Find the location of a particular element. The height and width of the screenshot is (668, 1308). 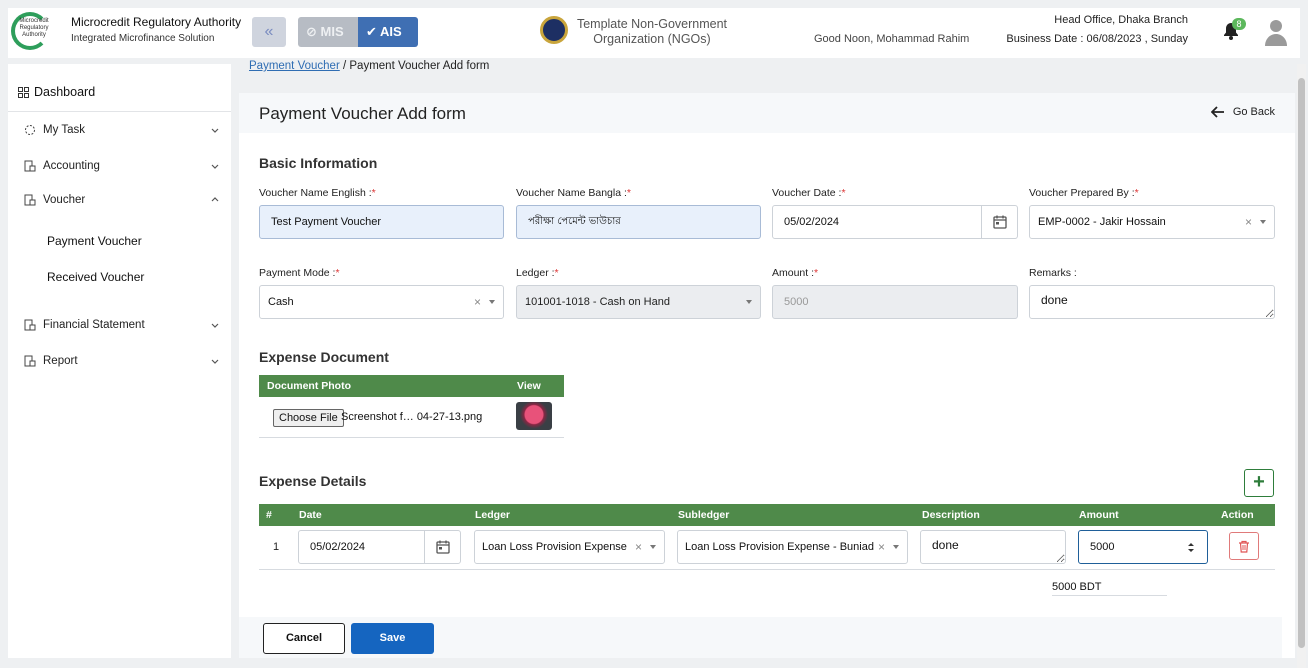

sidebar-item-financial-statement: Financial Statement is located at coordinates (122, 325).